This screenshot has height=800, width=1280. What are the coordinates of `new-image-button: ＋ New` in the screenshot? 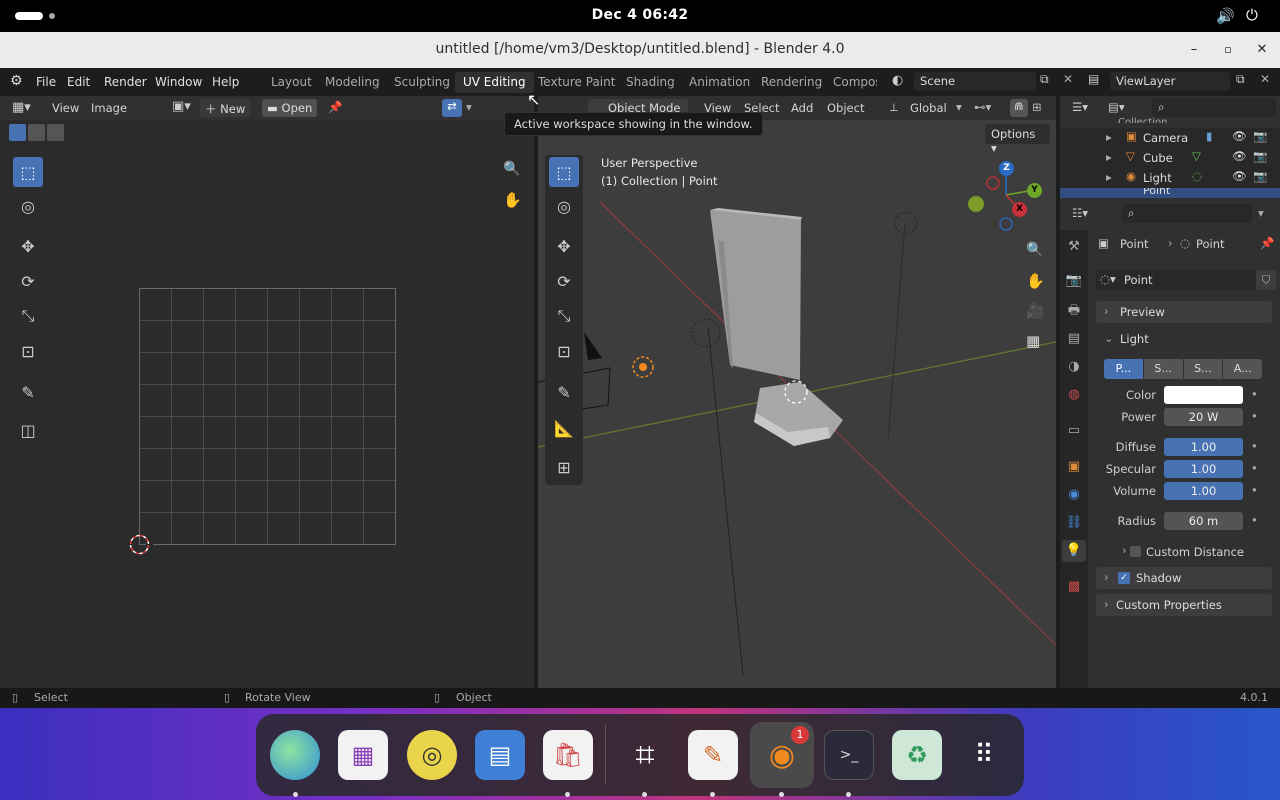 It's located at (225, 108).